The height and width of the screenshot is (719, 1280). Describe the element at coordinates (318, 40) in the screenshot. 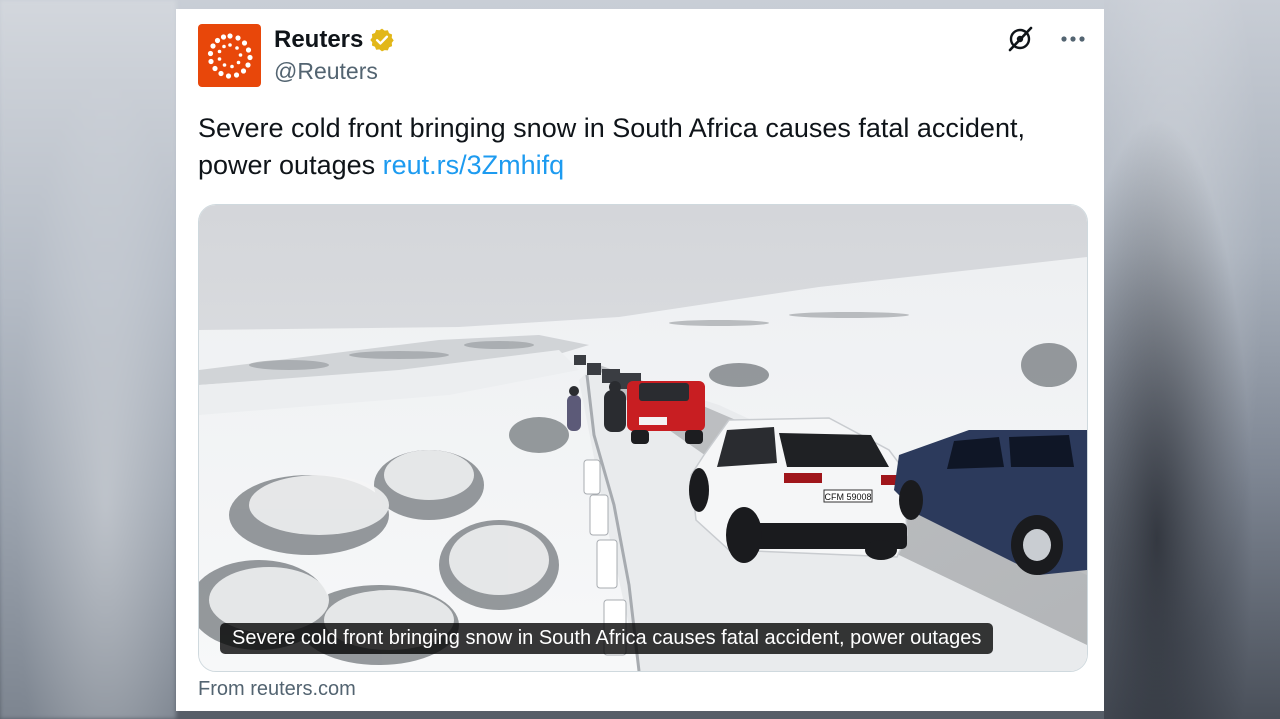

I see `author-name: Reuters` at that location.